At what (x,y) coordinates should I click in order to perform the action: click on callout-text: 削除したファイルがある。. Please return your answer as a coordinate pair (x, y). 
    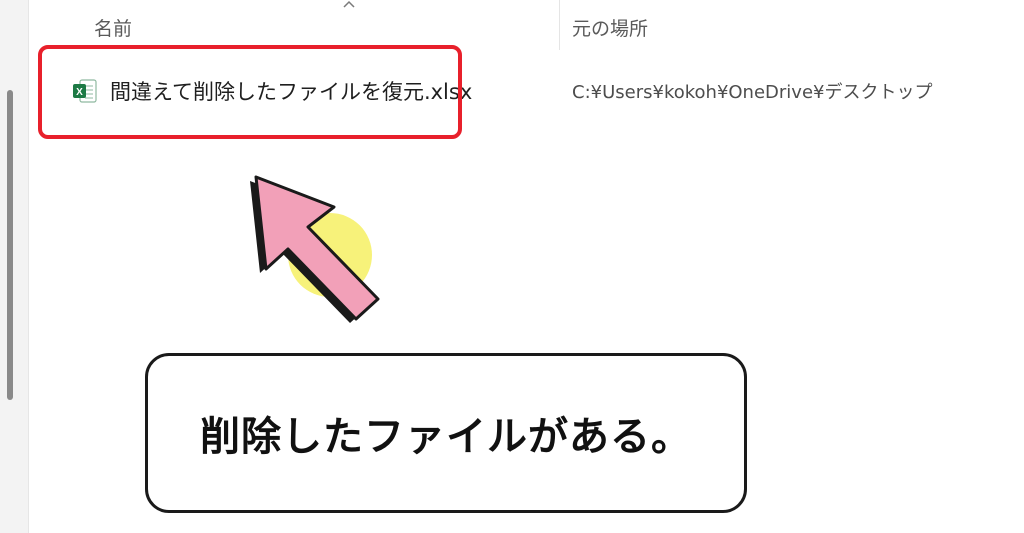
    Looking at the image, I should click on (446, 437).